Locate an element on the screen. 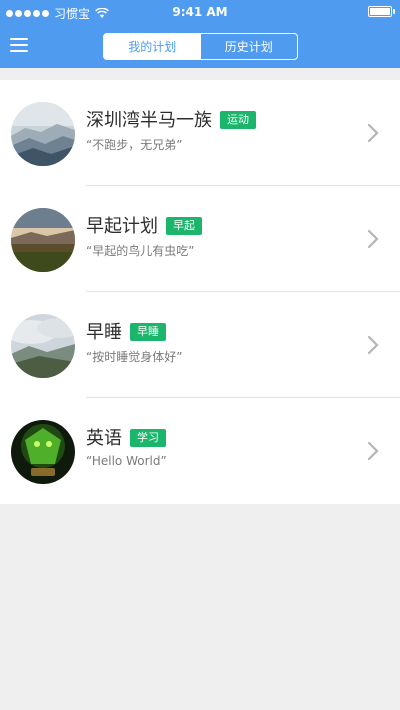 The width and height of the screenshot is (400, 710). plan-item-early-sleep: 早睡 早睡 “按时睡觉身体好” is located at coordinates (200, 345).